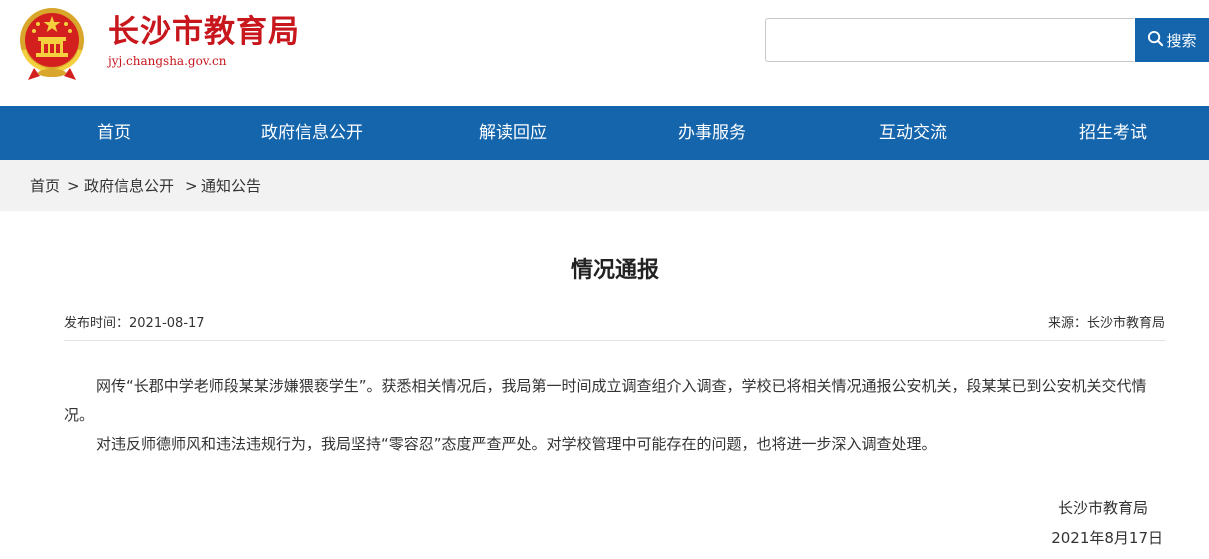 This screenshot has width=1209, height=559. Describe the element at coordinates (129, 185) in the screenshot. I see `breadcrumb-gov-info: 政府信息公开` at that location.